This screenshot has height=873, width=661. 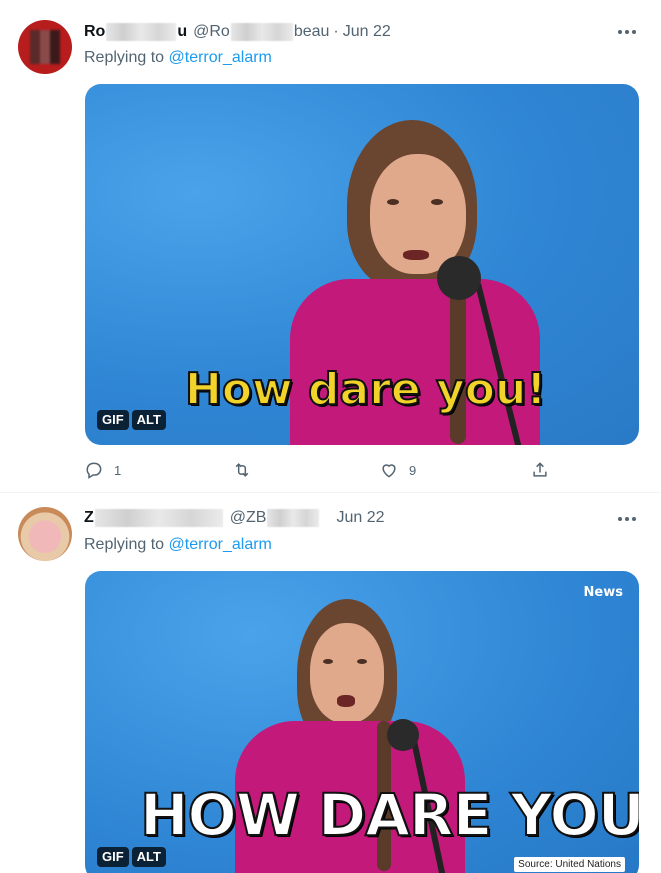 I want to click on gif-caption: How dare you!, so click(x=365, y=389).